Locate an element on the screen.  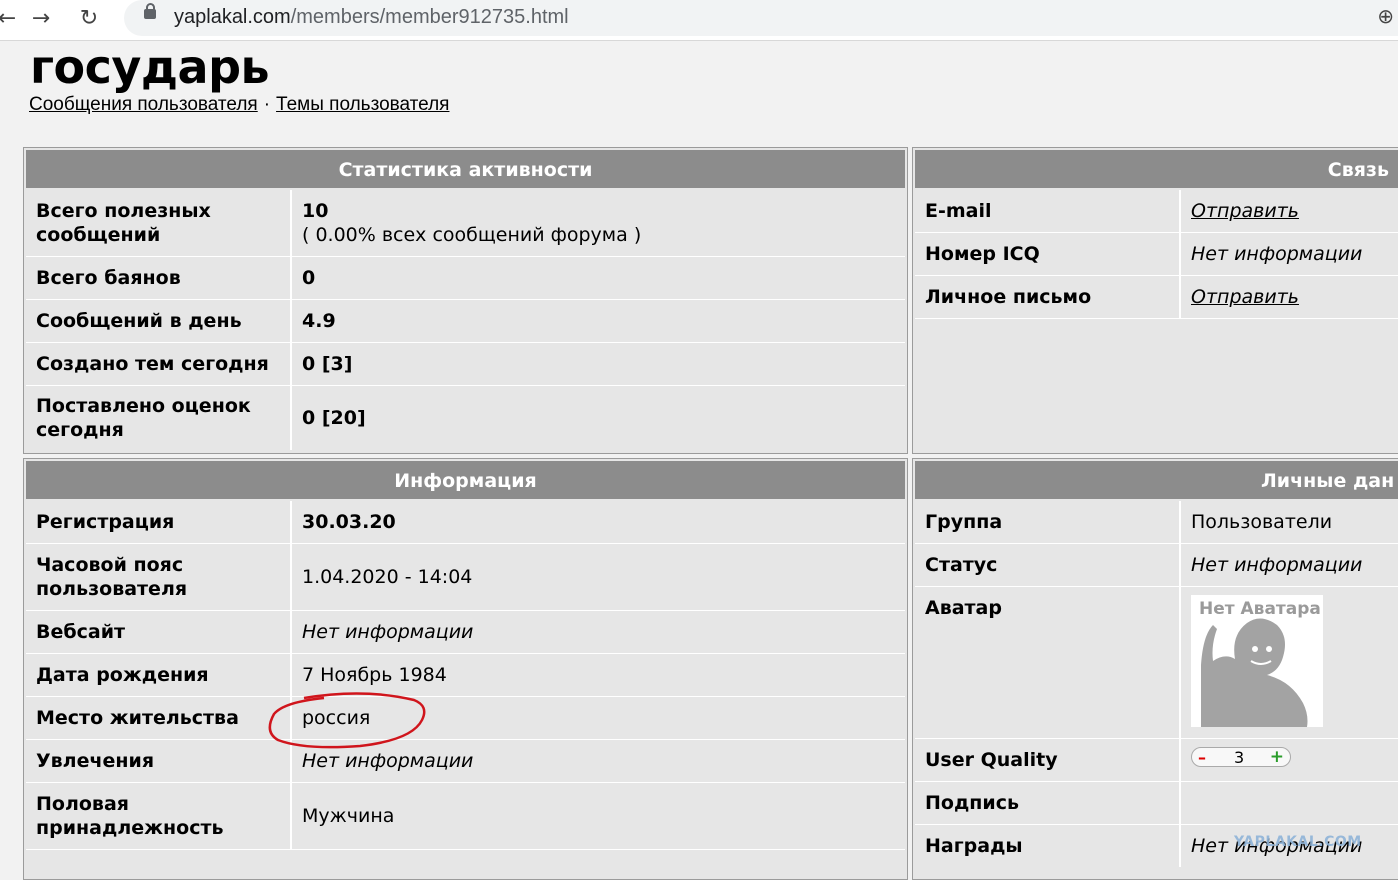
personal-label: Группа is located at coordinates (1048, 522).